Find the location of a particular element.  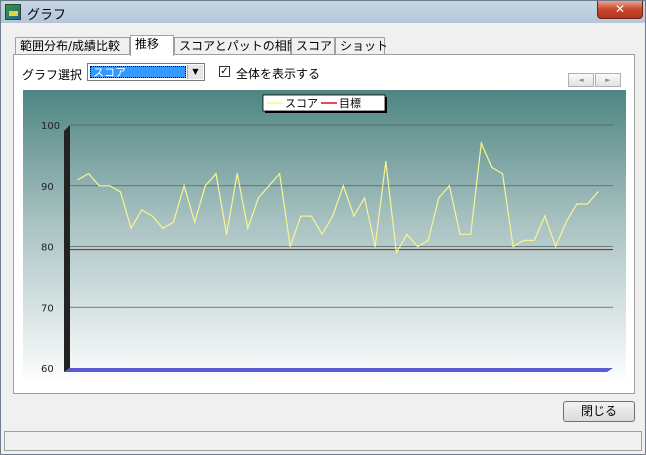

show-all-label: 全体を表示する is located at coordinates (278, 74).